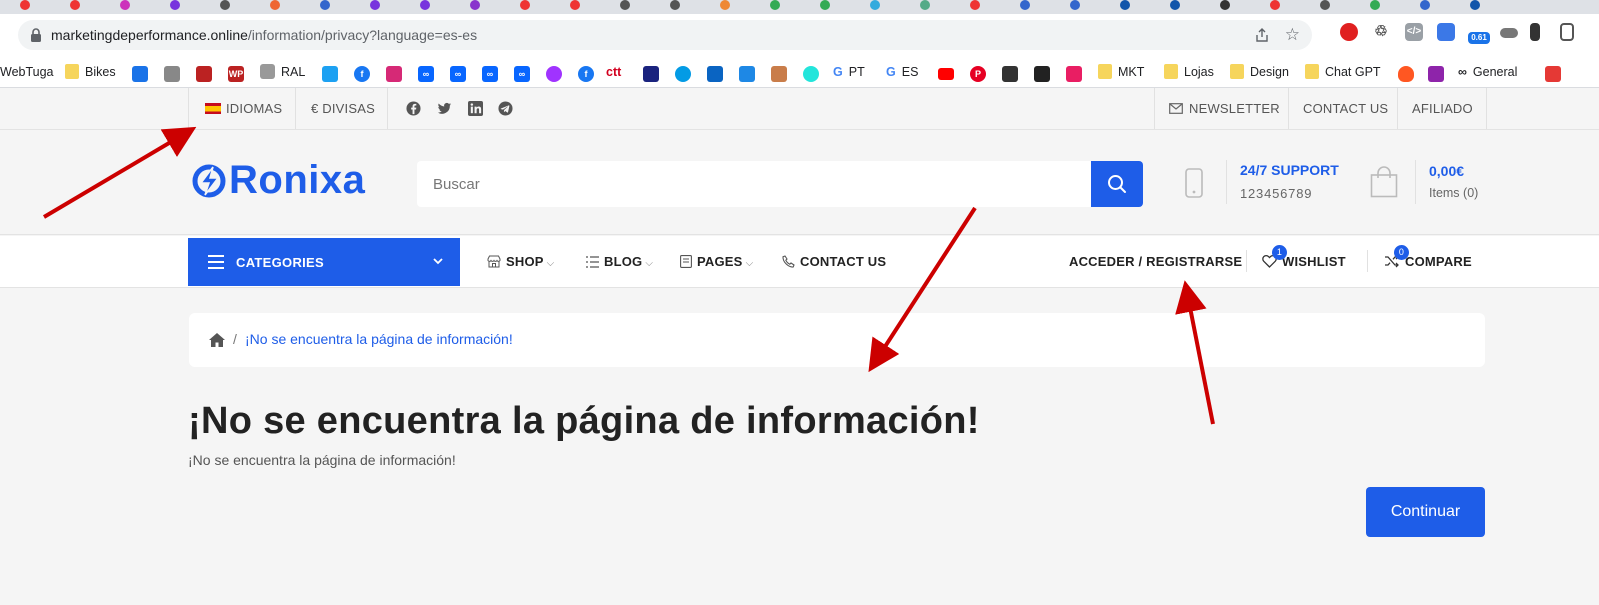 The width and height of the screenshot is (1599, 605). I want to click on bookmark-general: ∞ General, so click(1487, 72).